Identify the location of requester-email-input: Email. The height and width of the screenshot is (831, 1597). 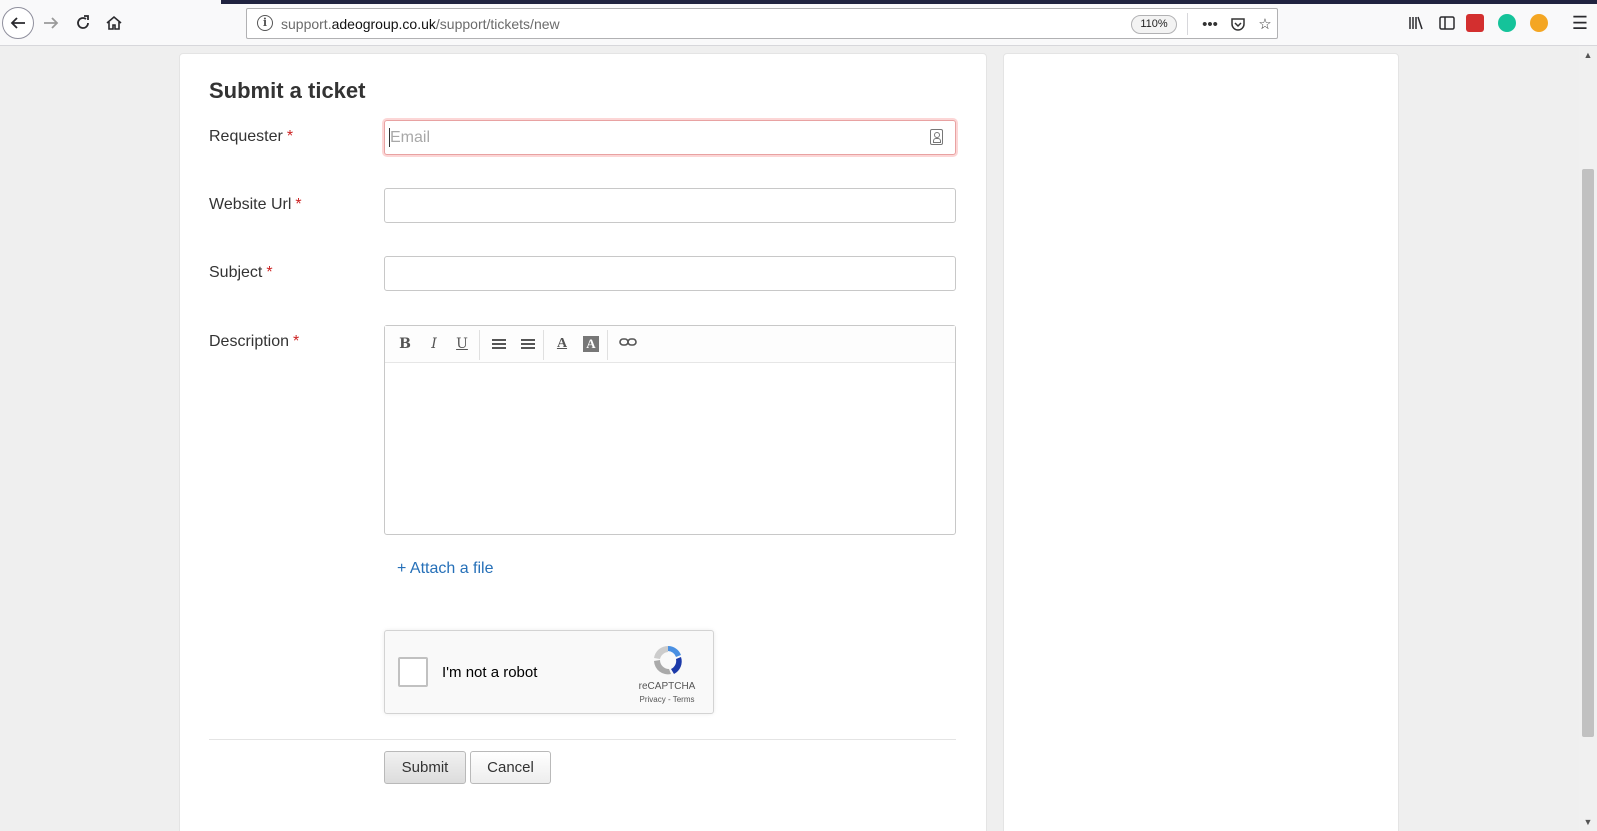
(670, 137).